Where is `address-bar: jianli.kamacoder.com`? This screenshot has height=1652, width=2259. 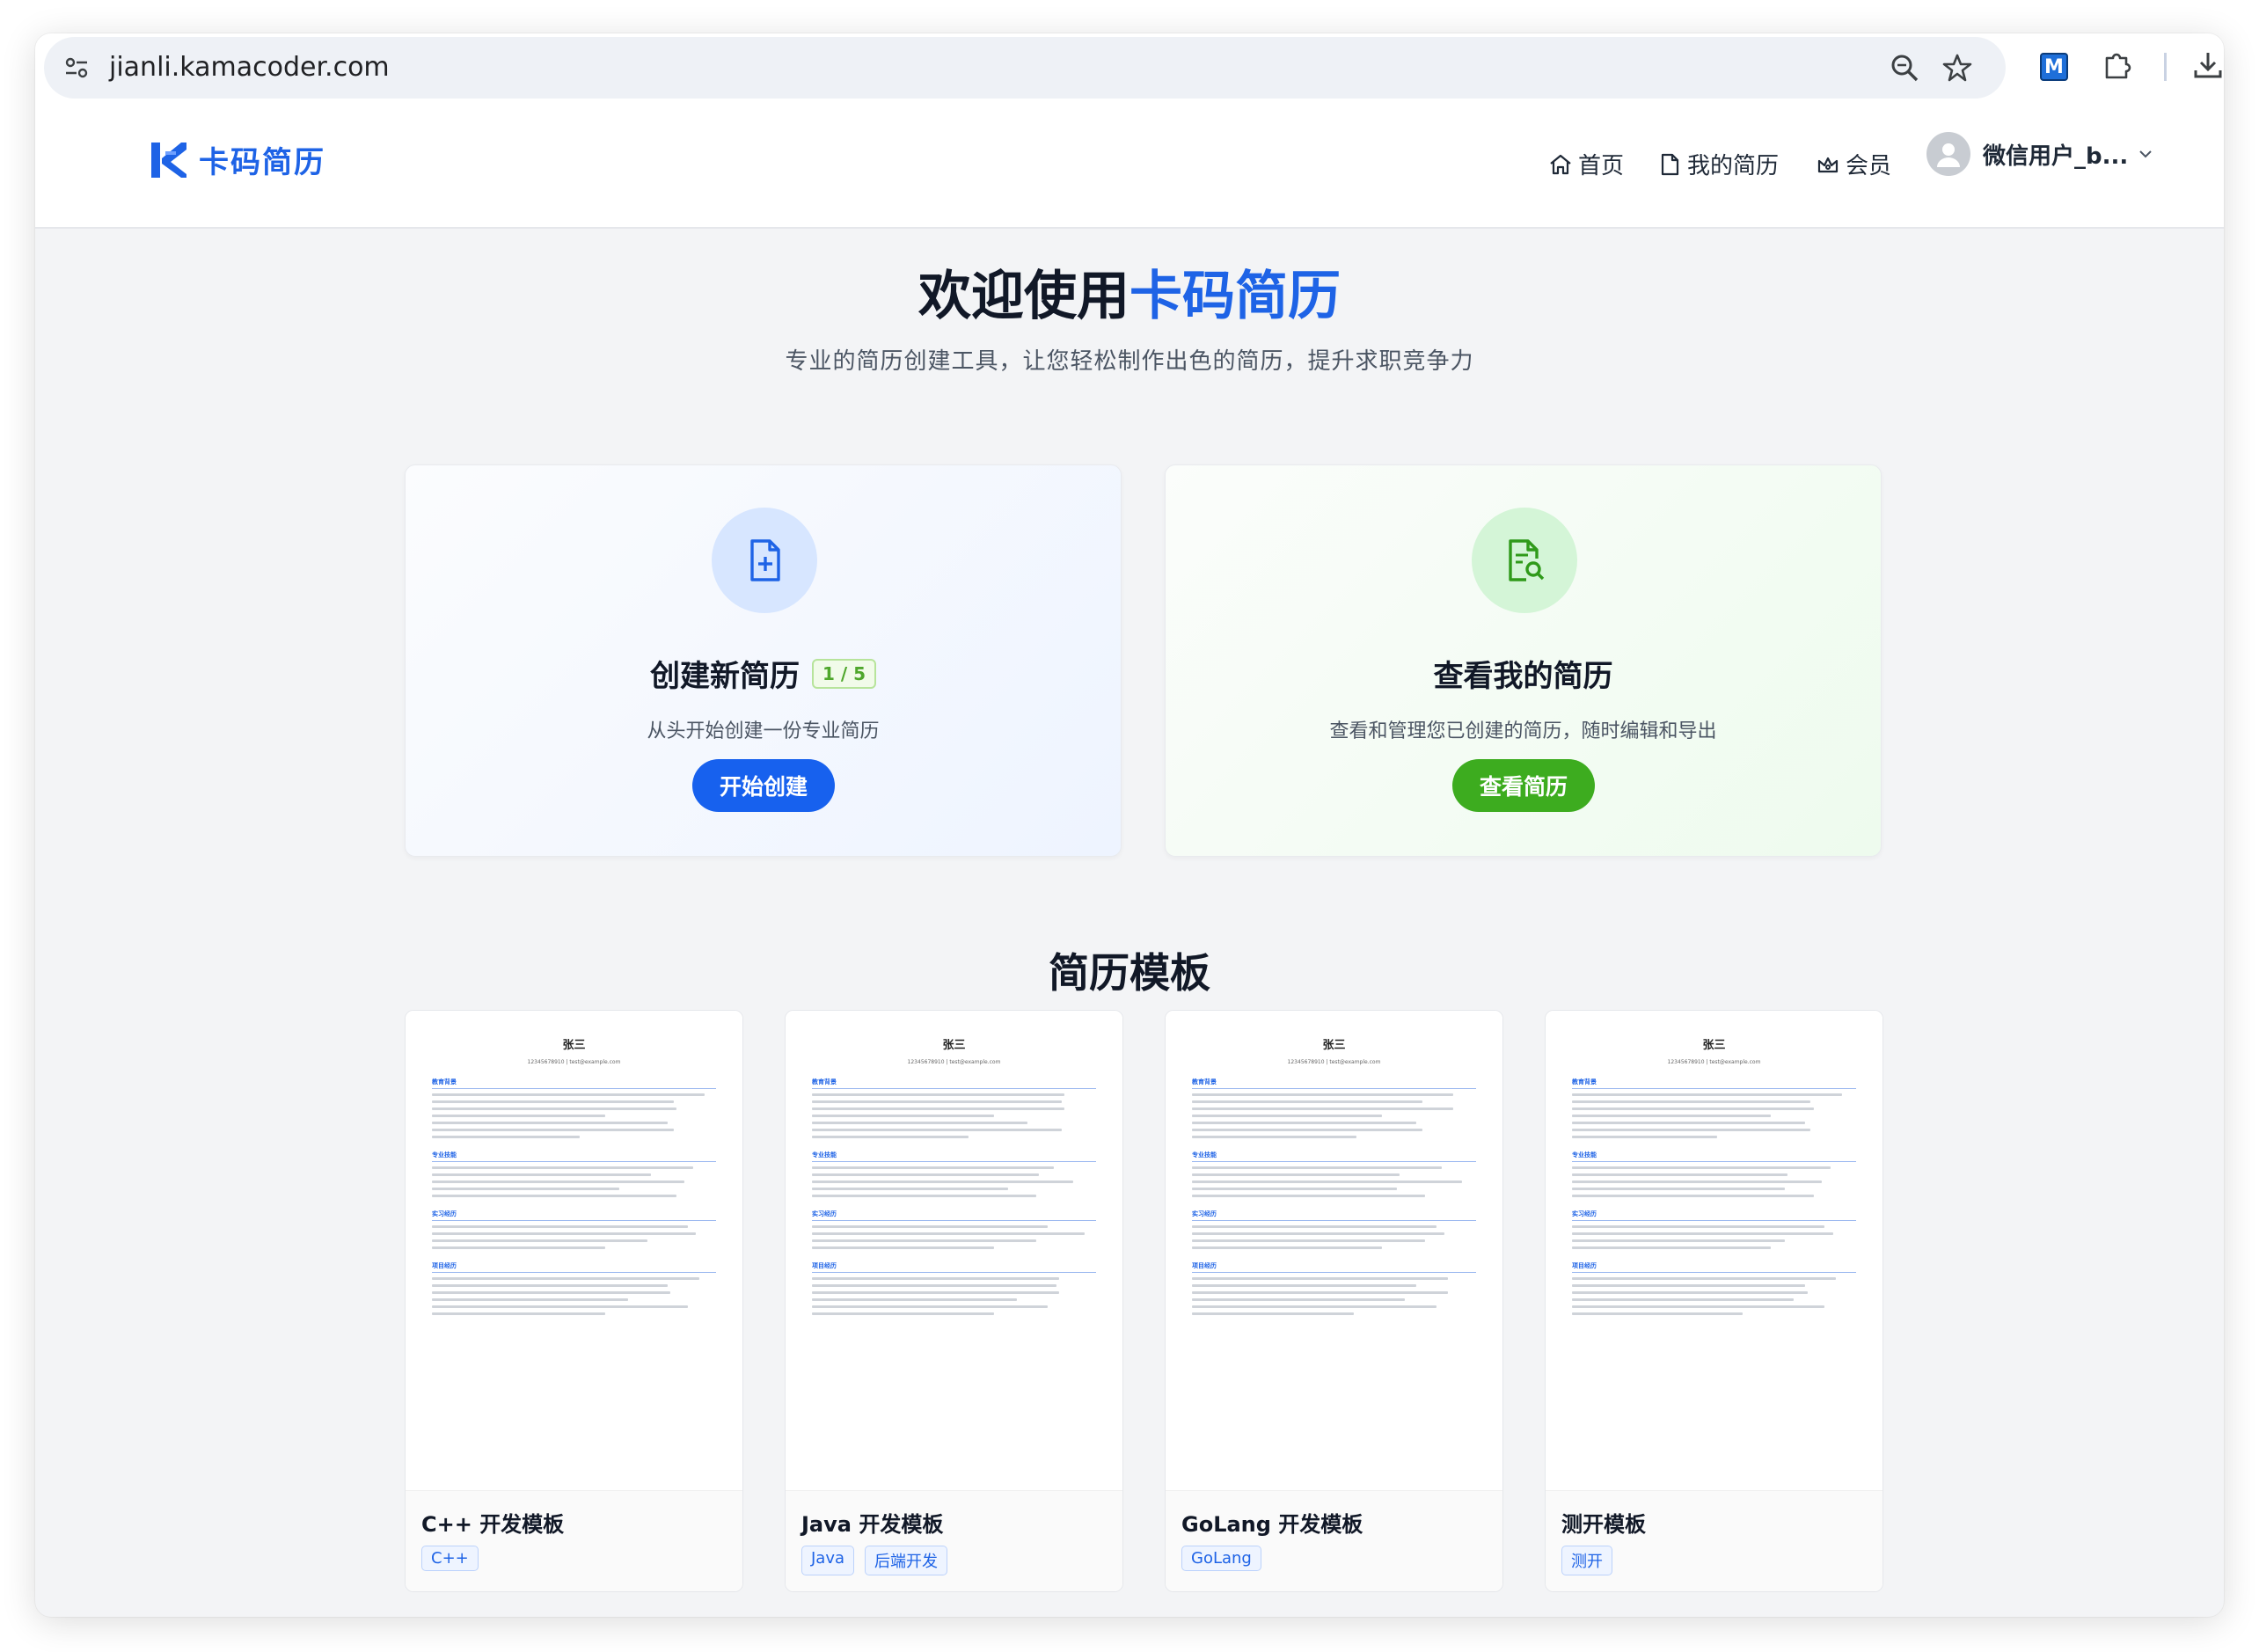
address-bar: jianli.kamacoder.com is located at coordinates (1025, 68).